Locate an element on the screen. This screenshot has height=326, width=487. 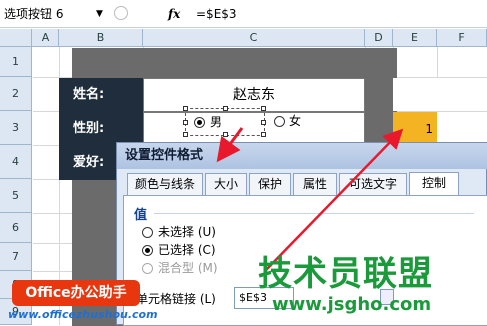
watermark-text: 技术员联盟 is located at coordinates (345, 274).